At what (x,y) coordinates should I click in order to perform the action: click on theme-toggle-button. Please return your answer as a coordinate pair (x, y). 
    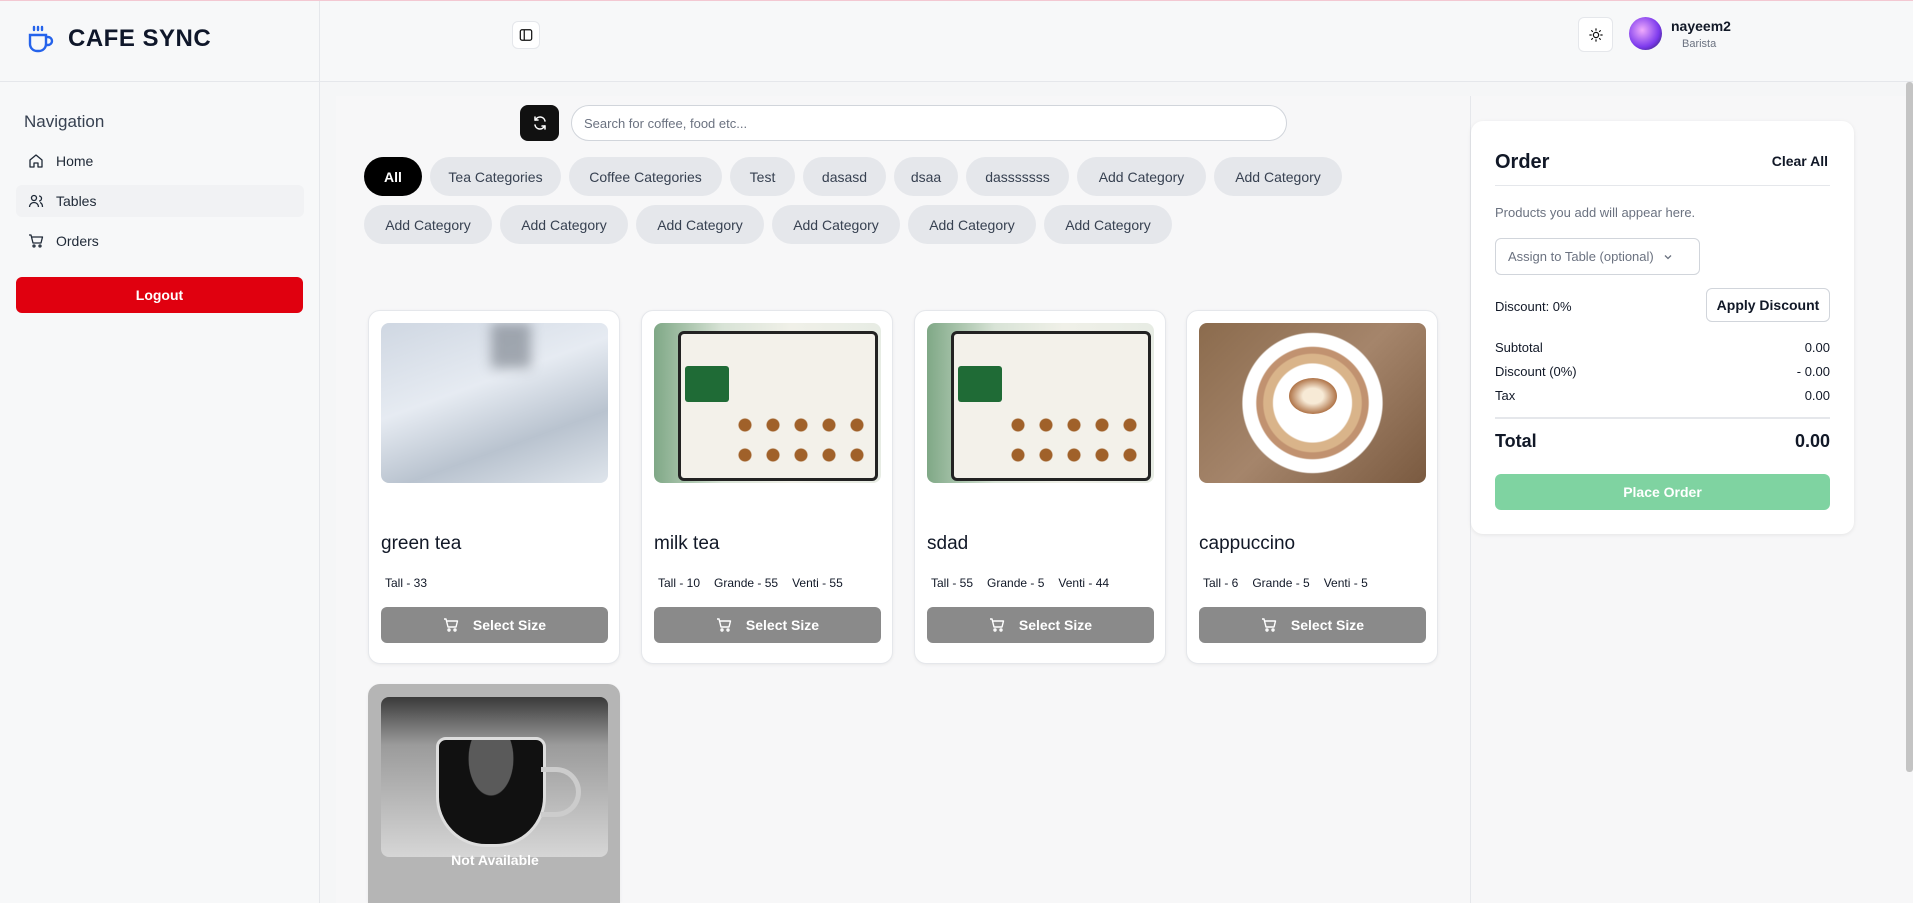
    Looking at the image, I should click on (1595, 34).